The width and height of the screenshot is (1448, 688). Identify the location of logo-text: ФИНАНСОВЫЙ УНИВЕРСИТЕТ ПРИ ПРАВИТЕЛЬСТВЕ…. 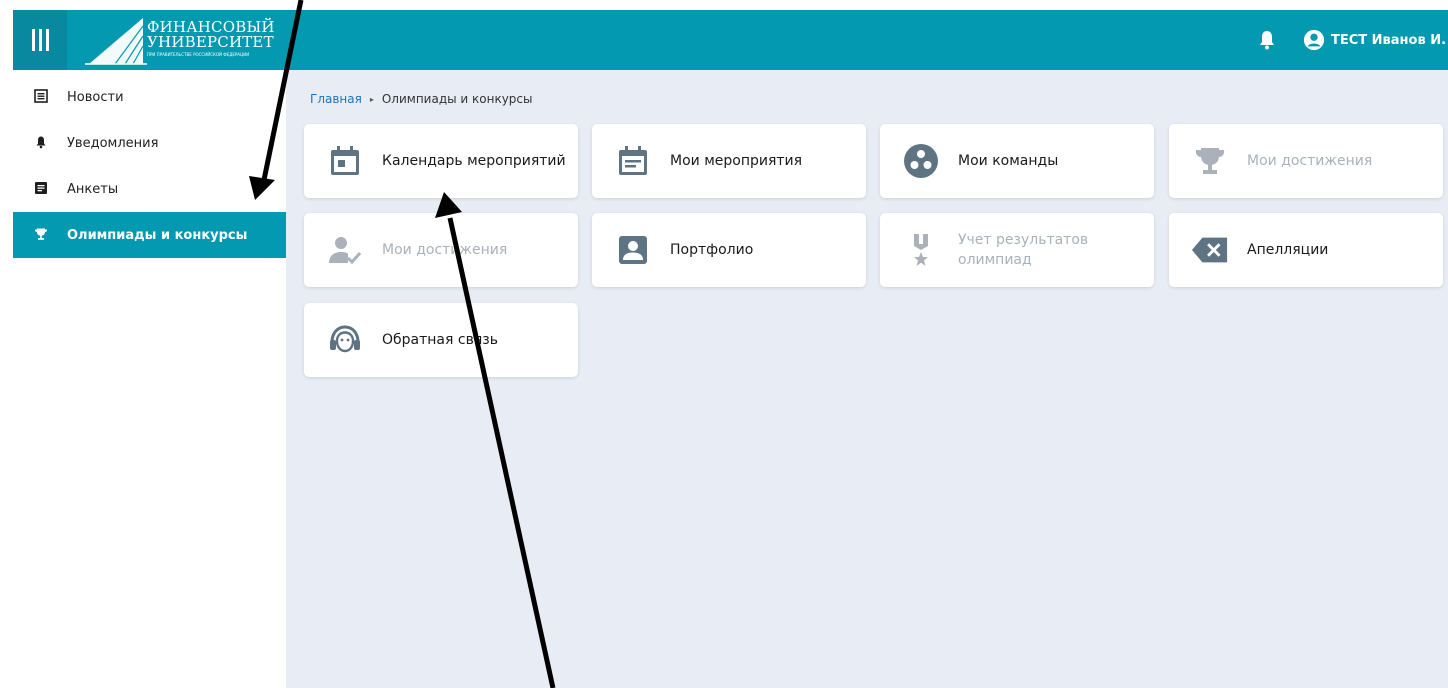
(211, 39).